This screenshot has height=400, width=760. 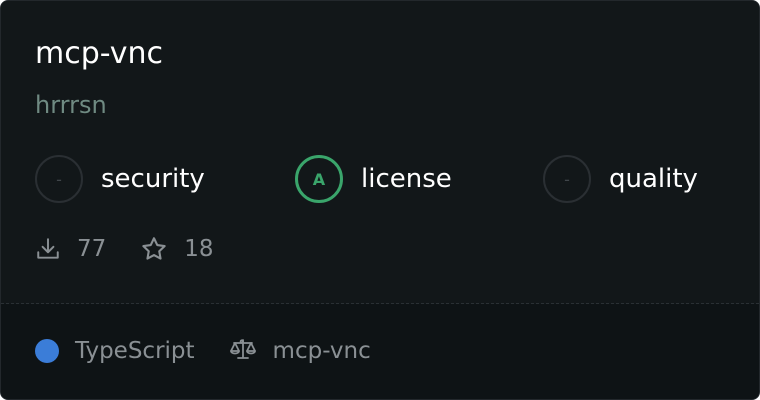 What do you see at coordinates (154, 249) in the screenshot?
I see `star-icon` at bounding box center [154, 249].